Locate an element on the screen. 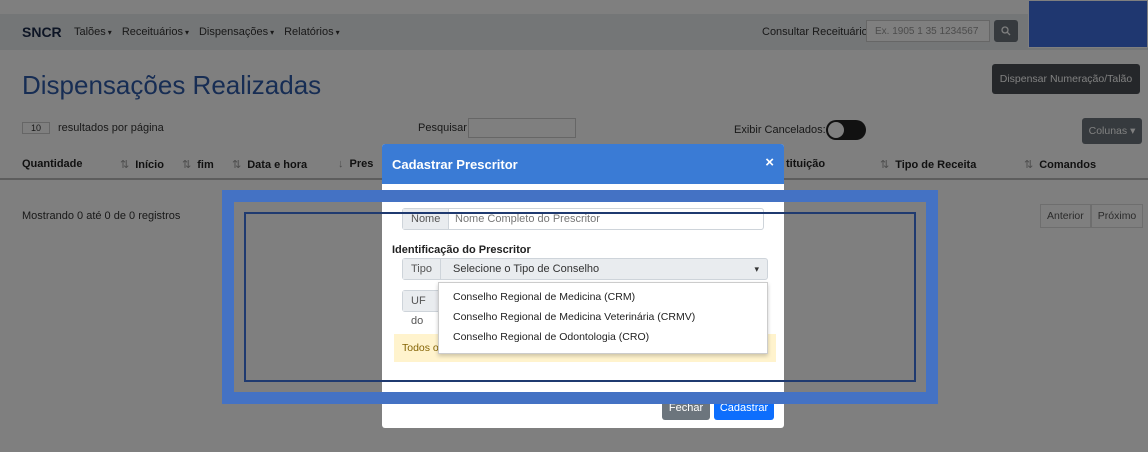 The width and height of the screenshot is (1148, 452). modal-title: Cadastrar Prescritor is located at coordinates (455, 164).